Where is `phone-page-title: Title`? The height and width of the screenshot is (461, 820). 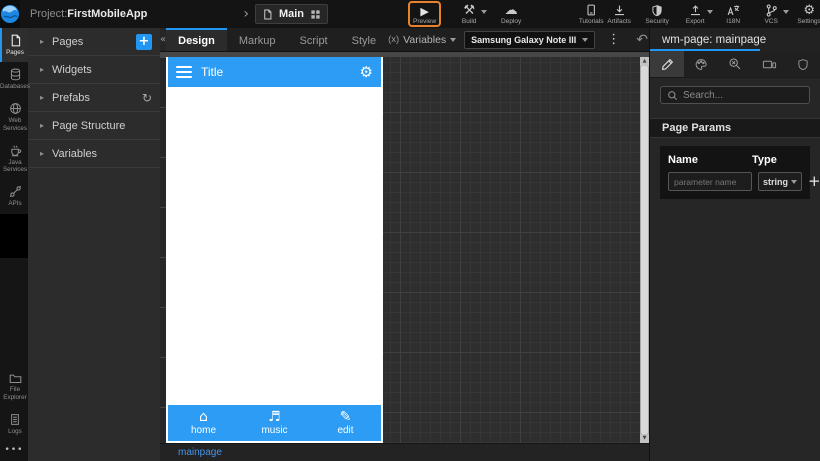
phone-page-title: Title is located at coordinates (212, 72).